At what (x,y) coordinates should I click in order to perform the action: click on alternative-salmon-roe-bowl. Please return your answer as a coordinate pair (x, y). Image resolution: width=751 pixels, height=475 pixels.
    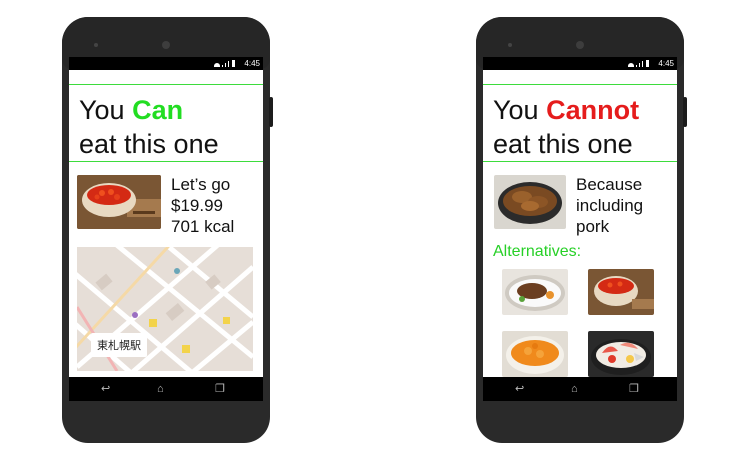
    Looking at the image, I should click on (621, 292).